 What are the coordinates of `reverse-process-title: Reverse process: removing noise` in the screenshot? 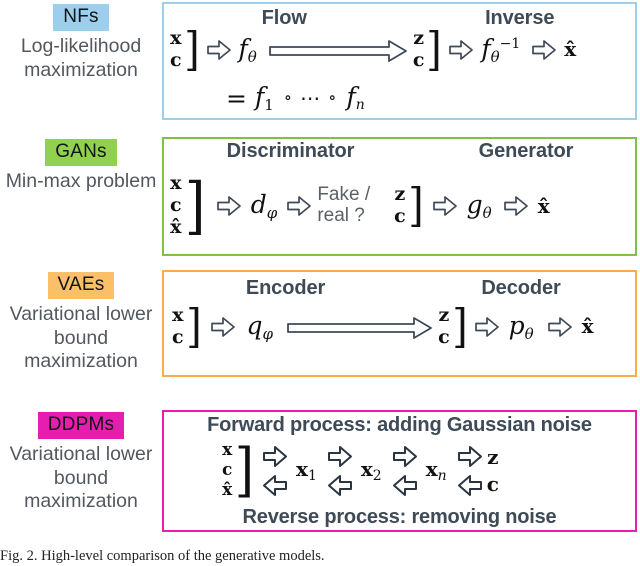 It's located at (399, 517).